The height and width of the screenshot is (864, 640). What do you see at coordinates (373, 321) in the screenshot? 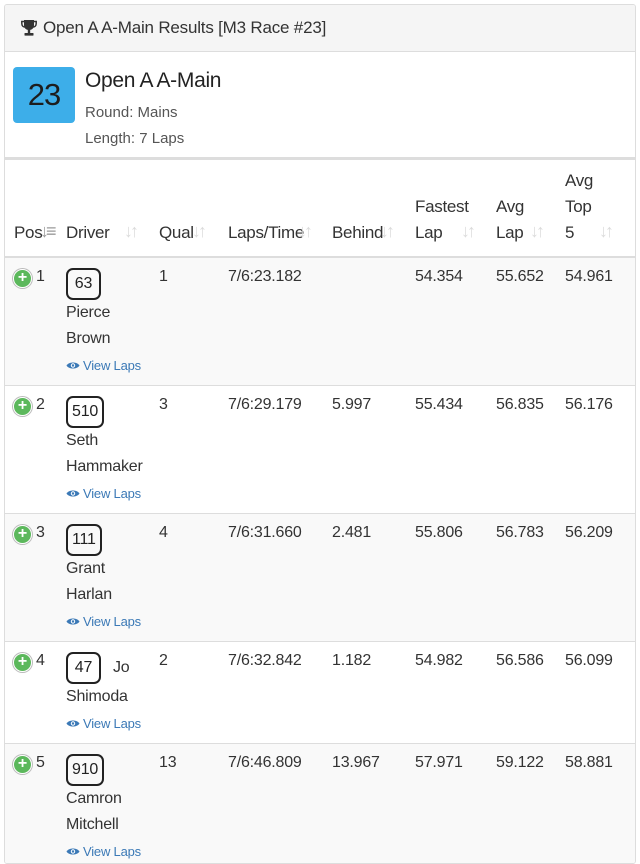
I see `behind` at bounding box center [373, 321].